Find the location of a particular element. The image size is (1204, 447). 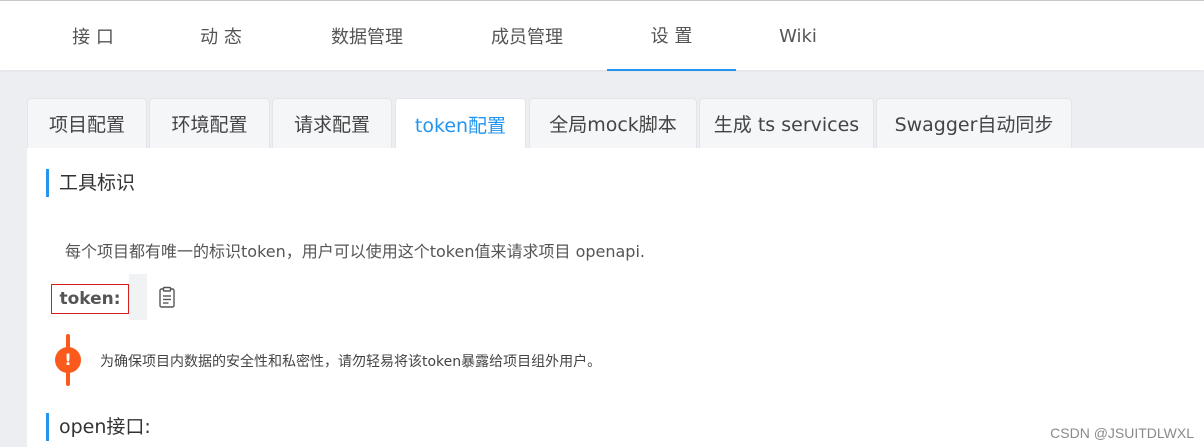

watermark: CSDN @JSUITDLWXL is located at coordinates (1122, 433).